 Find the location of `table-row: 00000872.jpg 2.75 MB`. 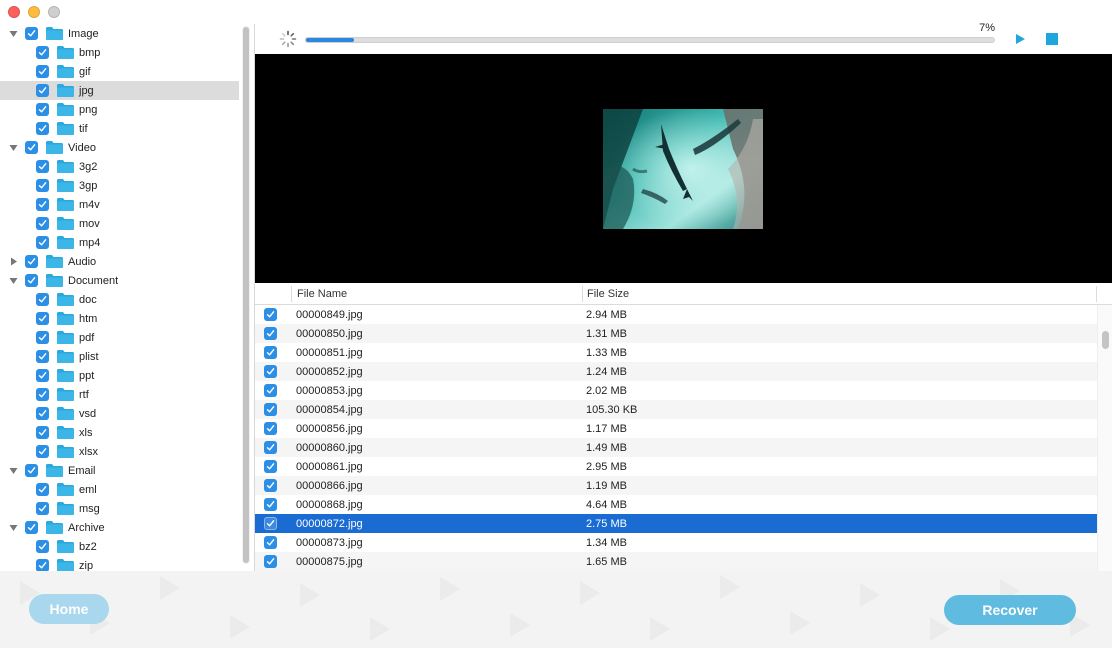

table-row: 00000872.jpg 2.75 MB is located at coordinates (676, 523).